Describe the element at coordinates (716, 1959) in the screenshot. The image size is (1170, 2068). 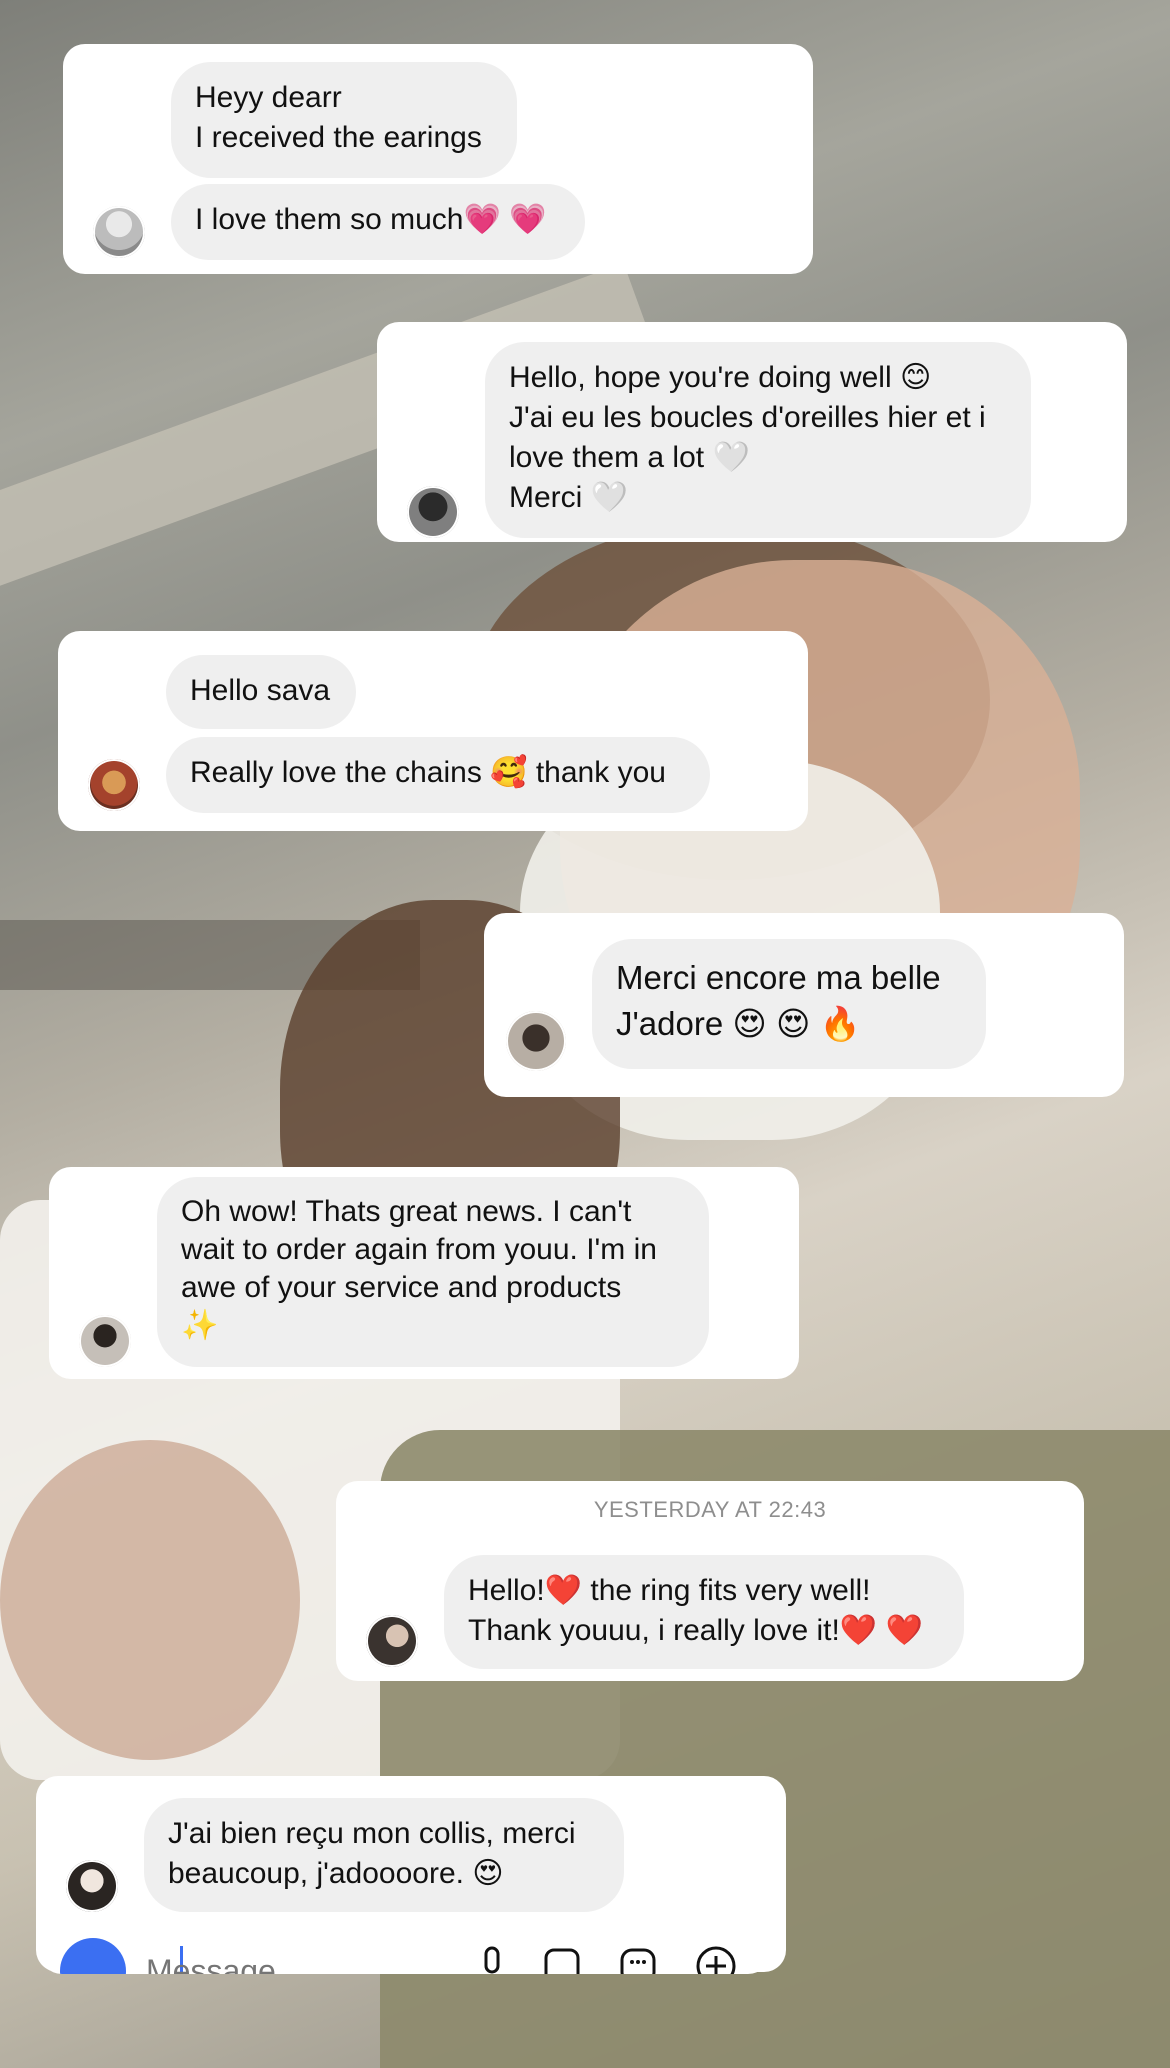
I see `plus-icon` at that location.